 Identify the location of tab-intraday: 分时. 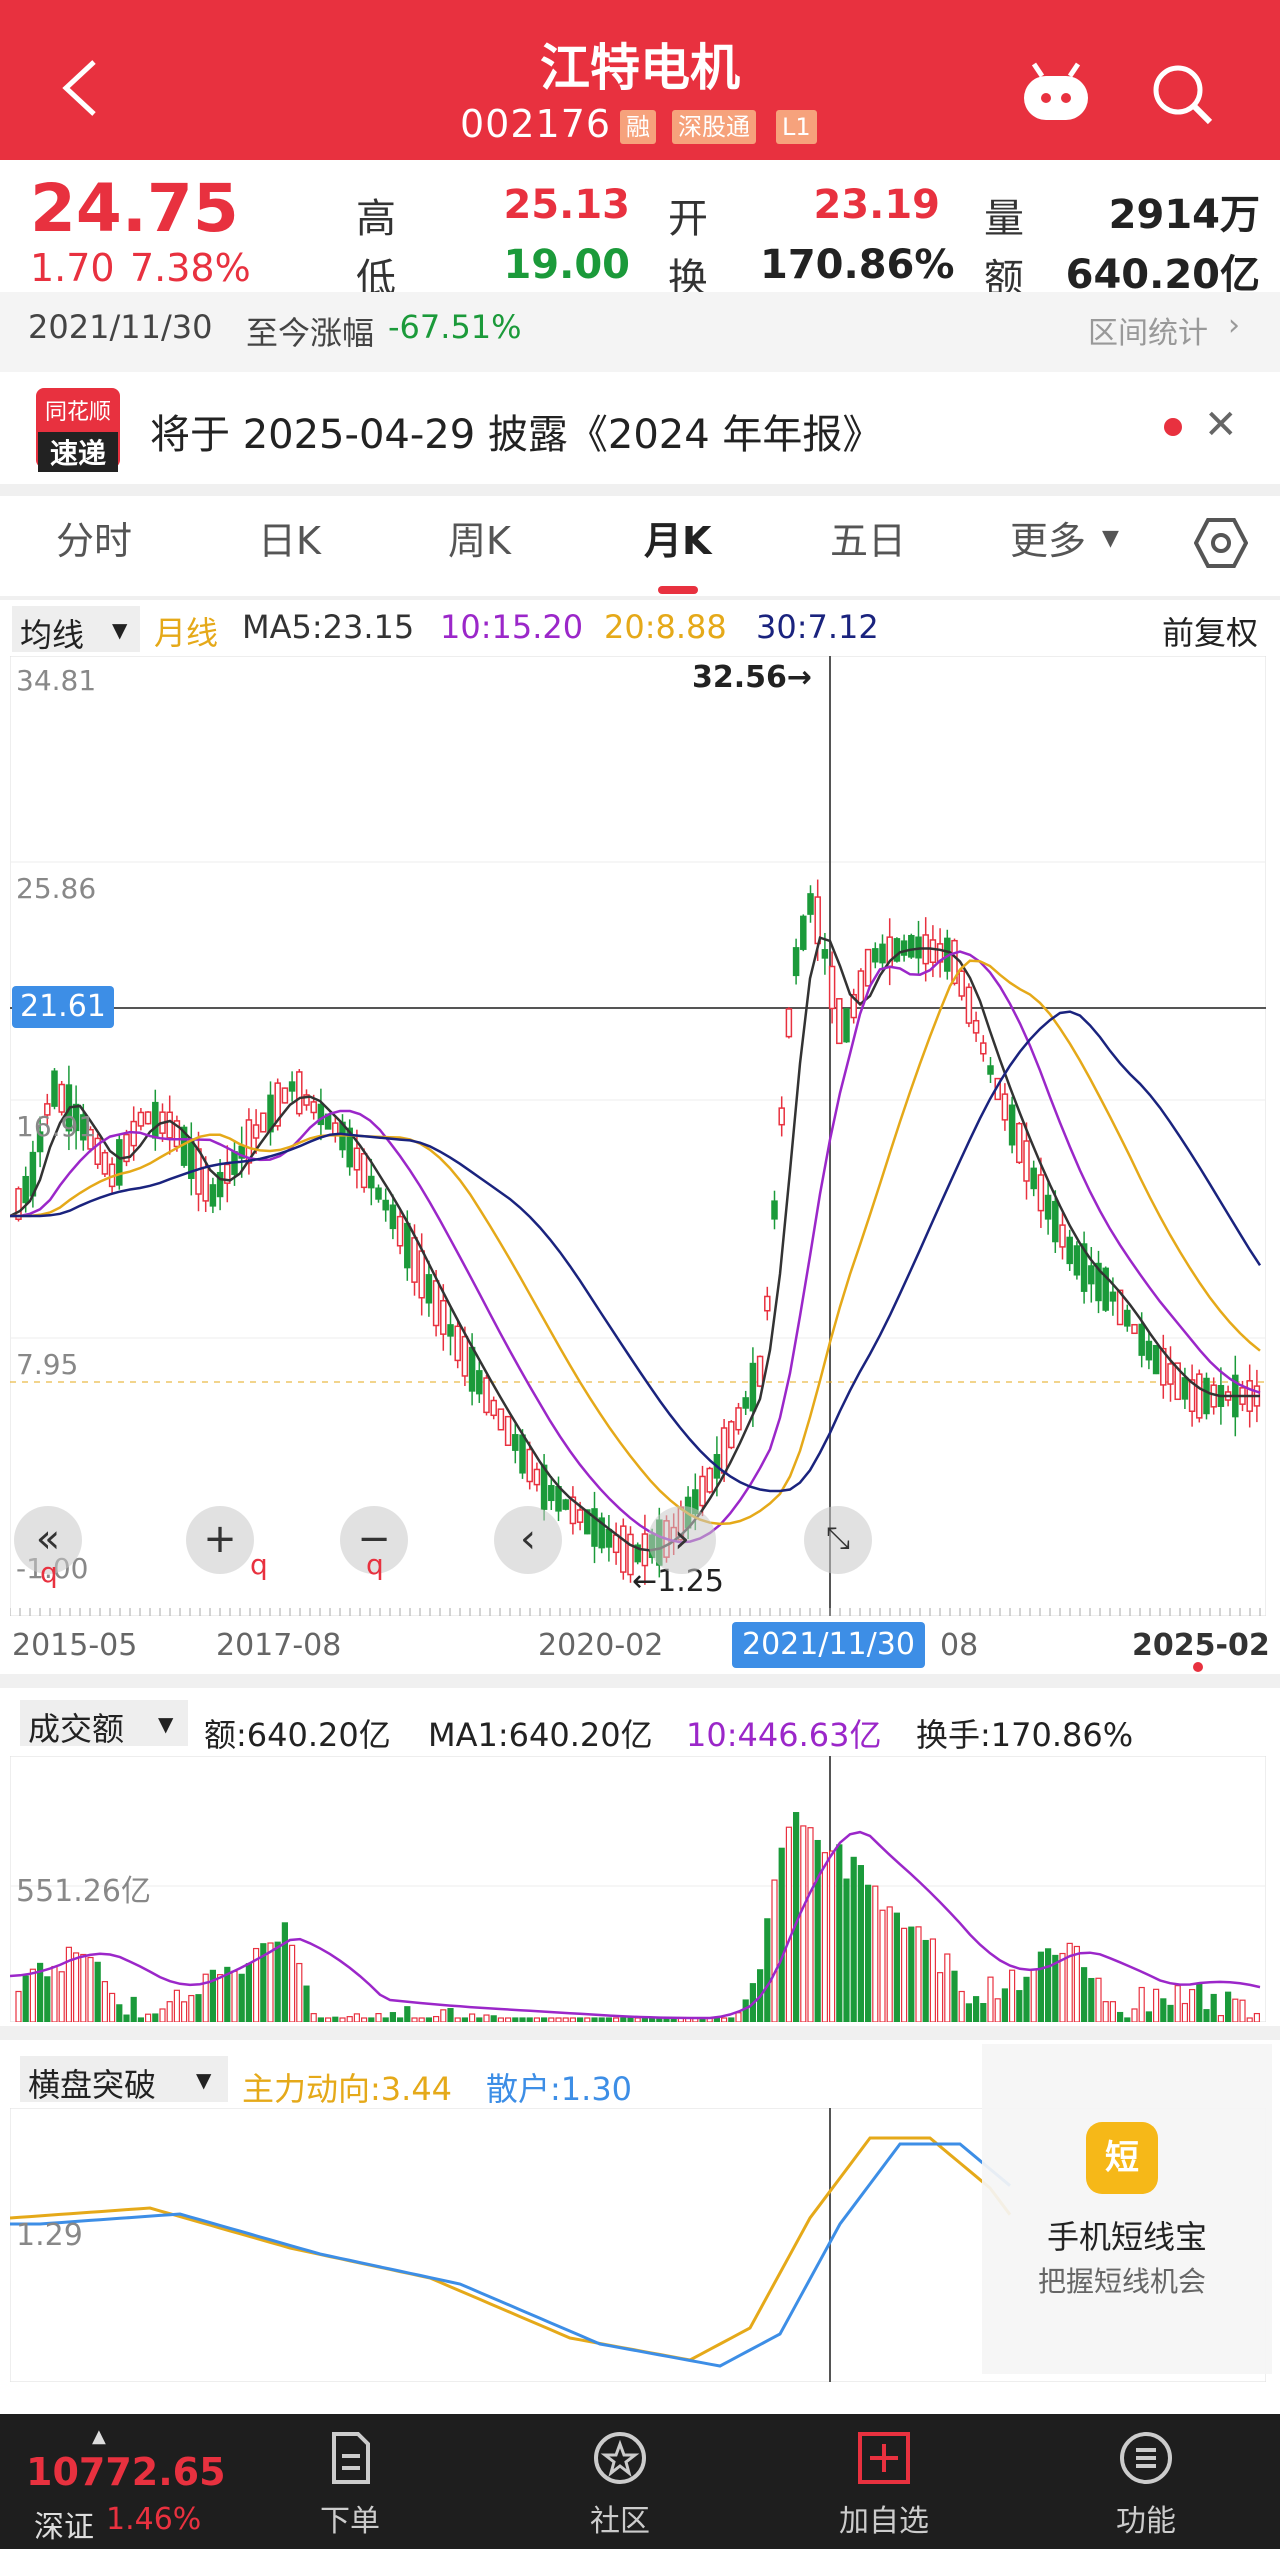
(94, 537).